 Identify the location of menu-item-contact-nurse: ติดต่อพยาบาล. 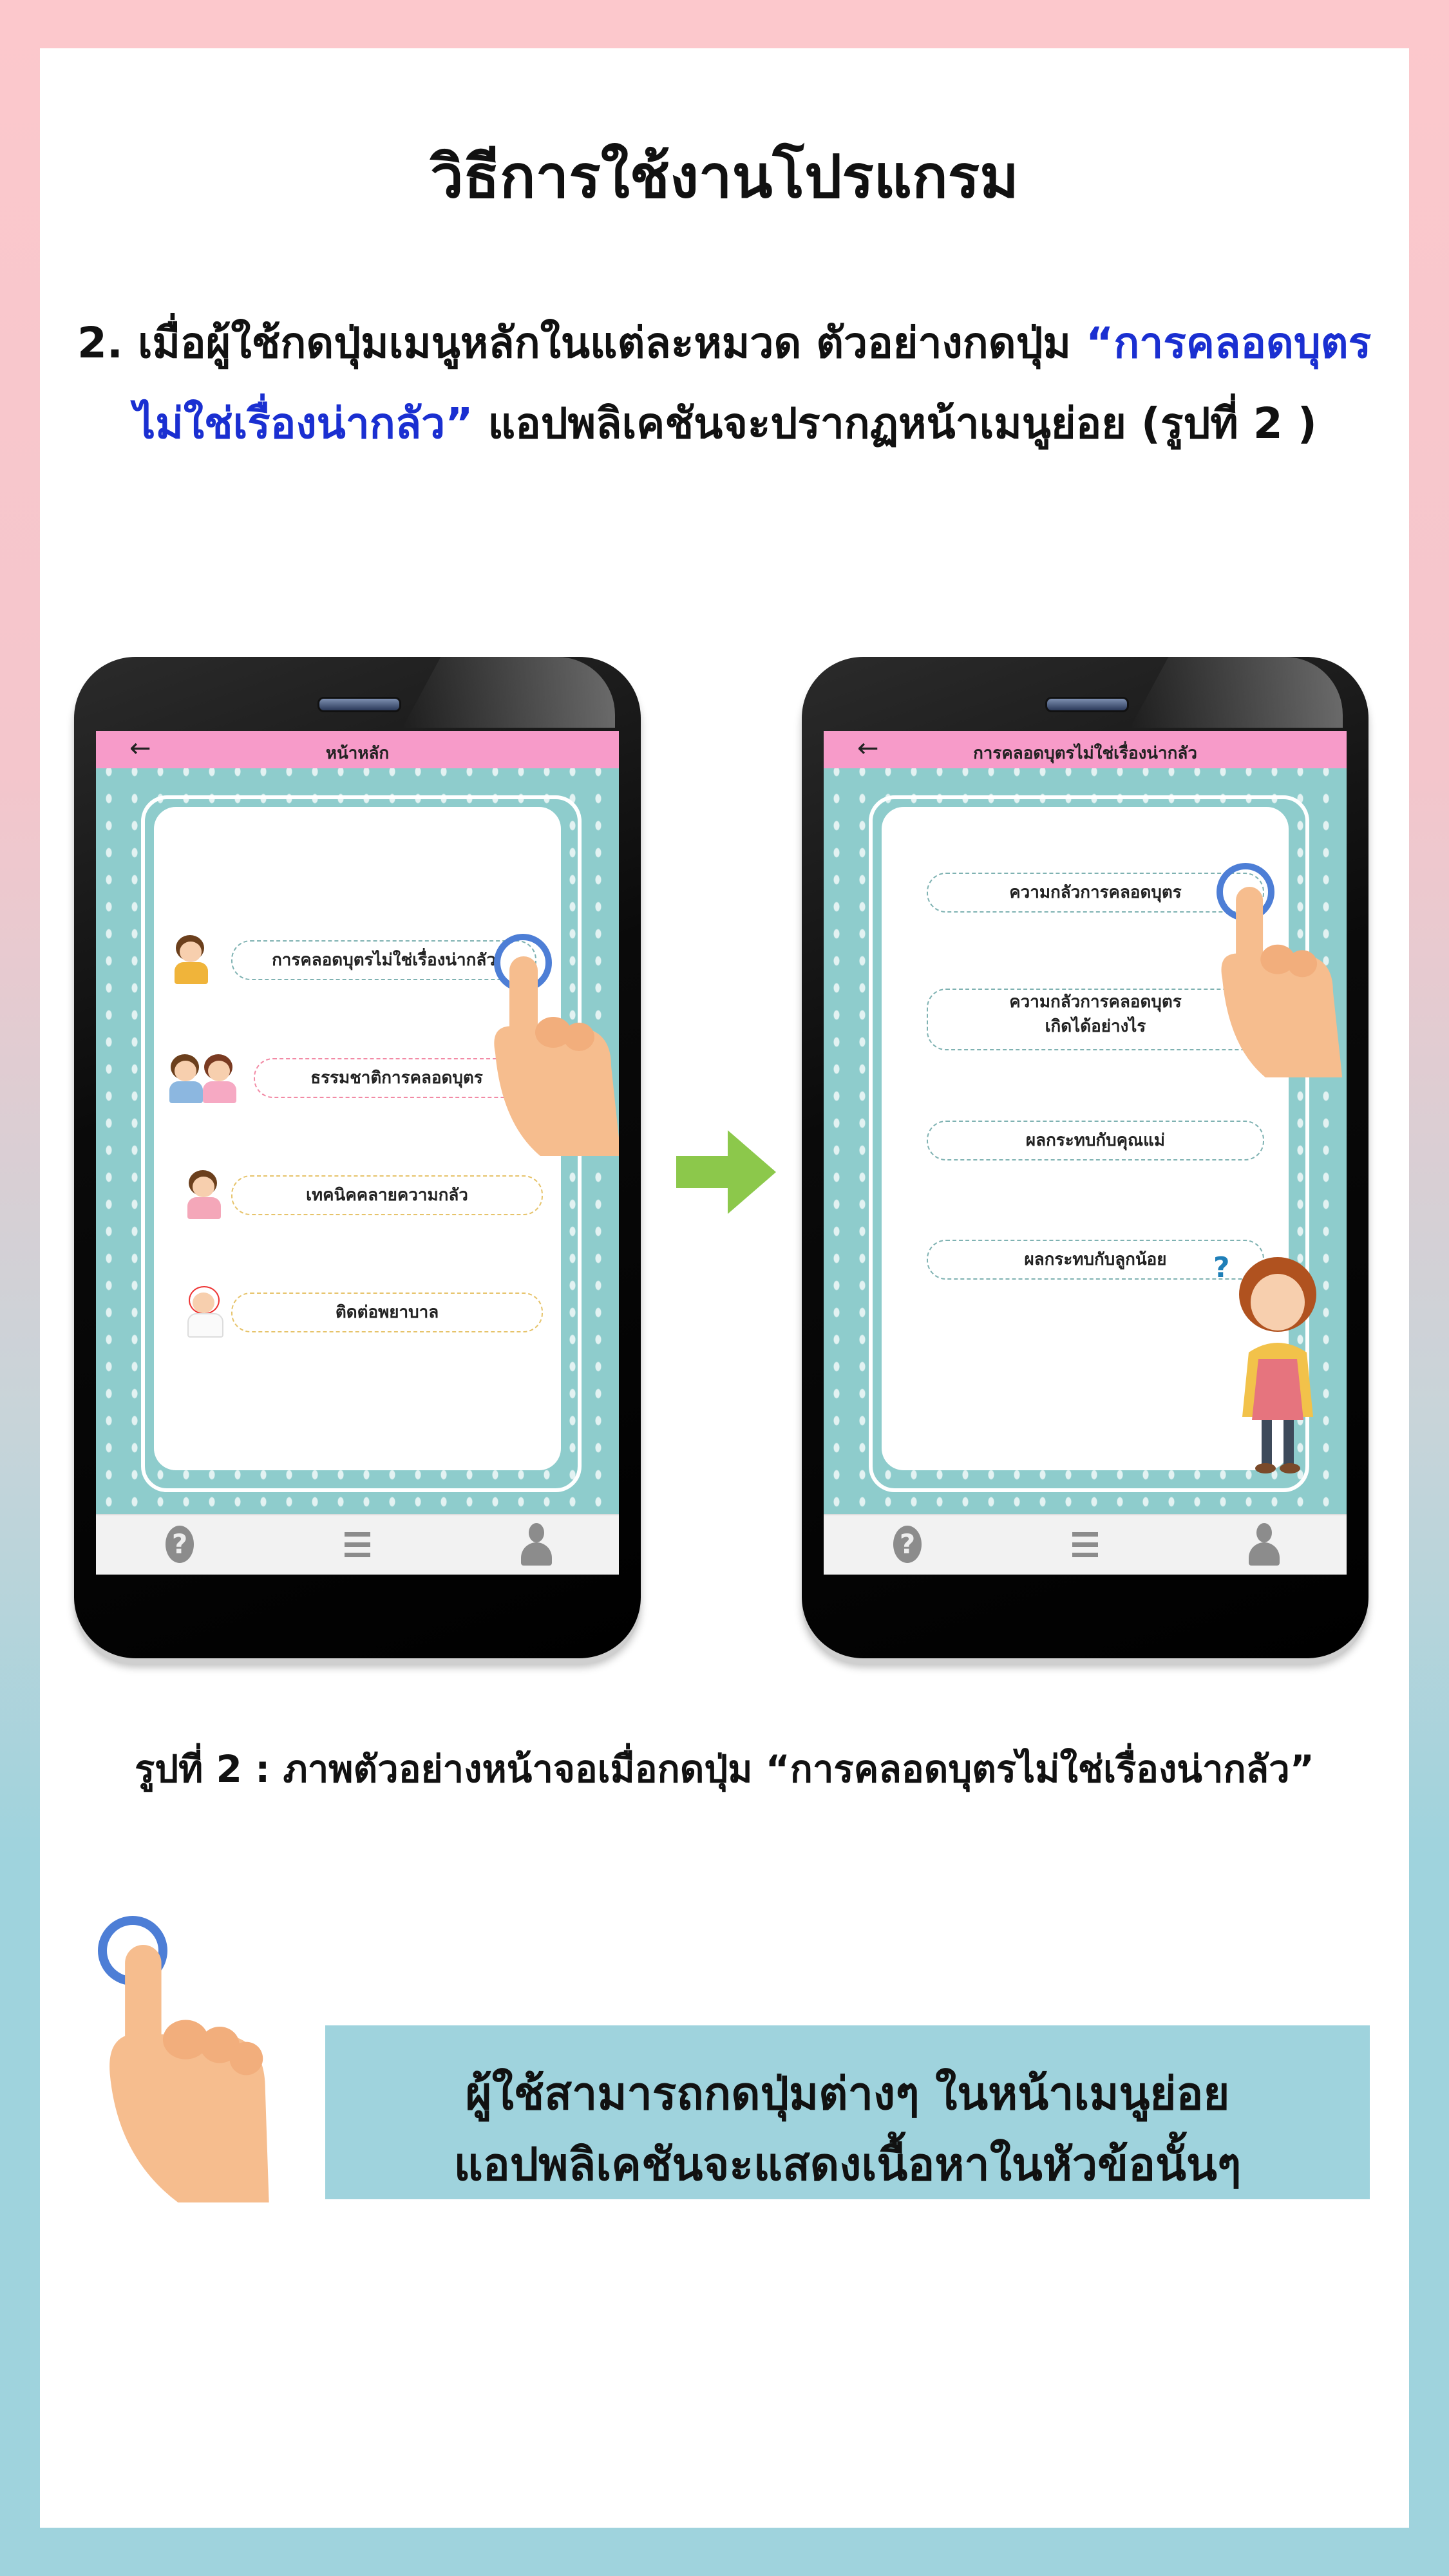
(387, 1313).